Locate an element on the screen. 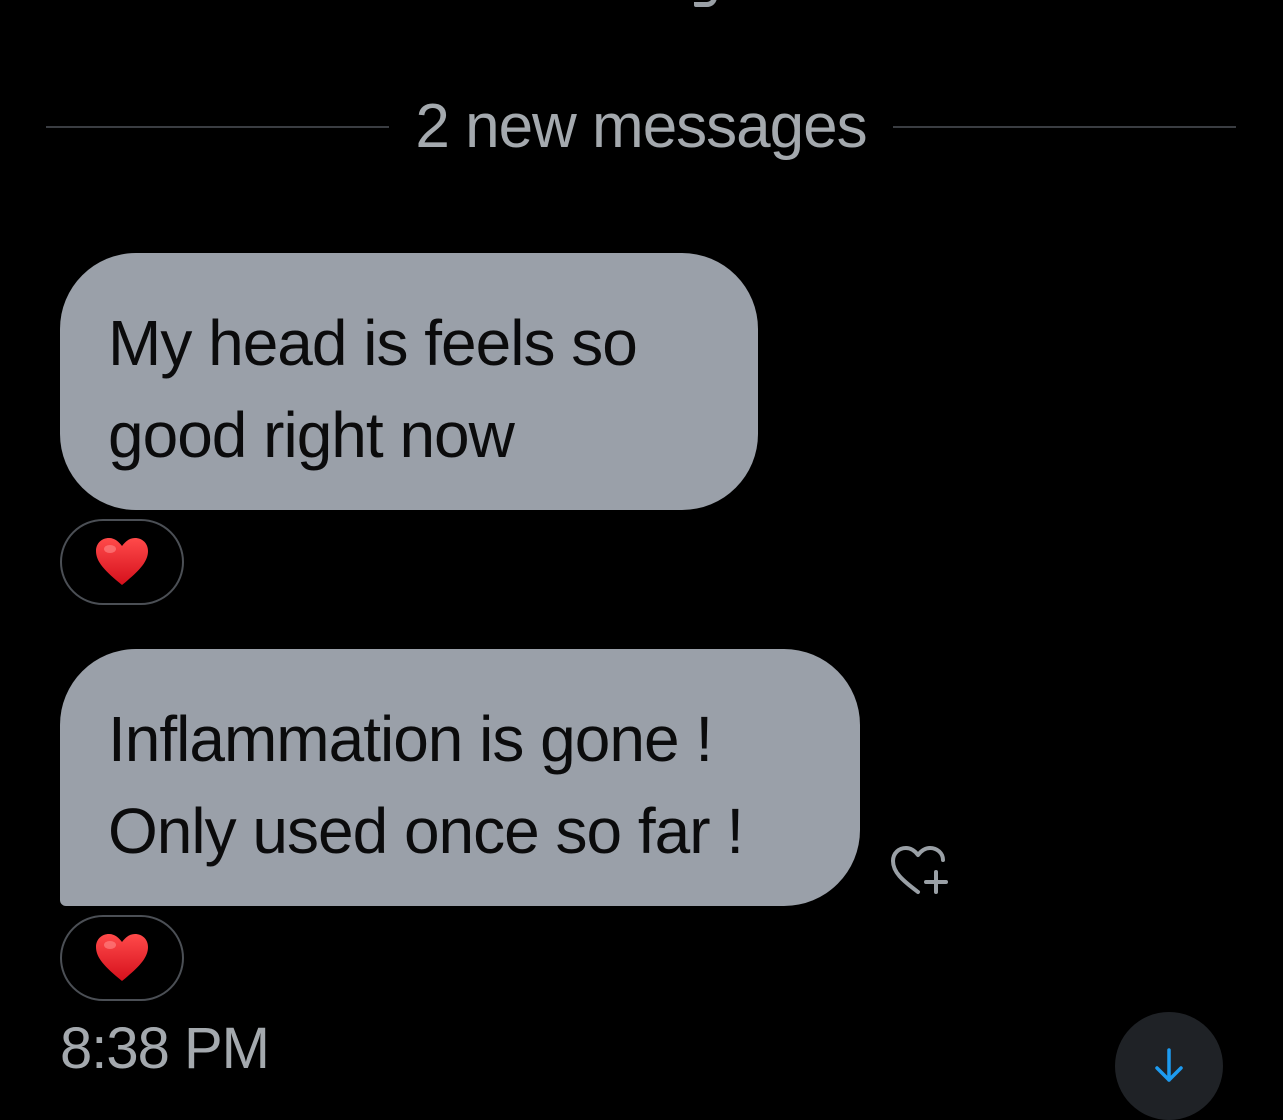 This screenshot has height=1120, width=1283. partial-header-glyph is located at coordinates (704, 4).